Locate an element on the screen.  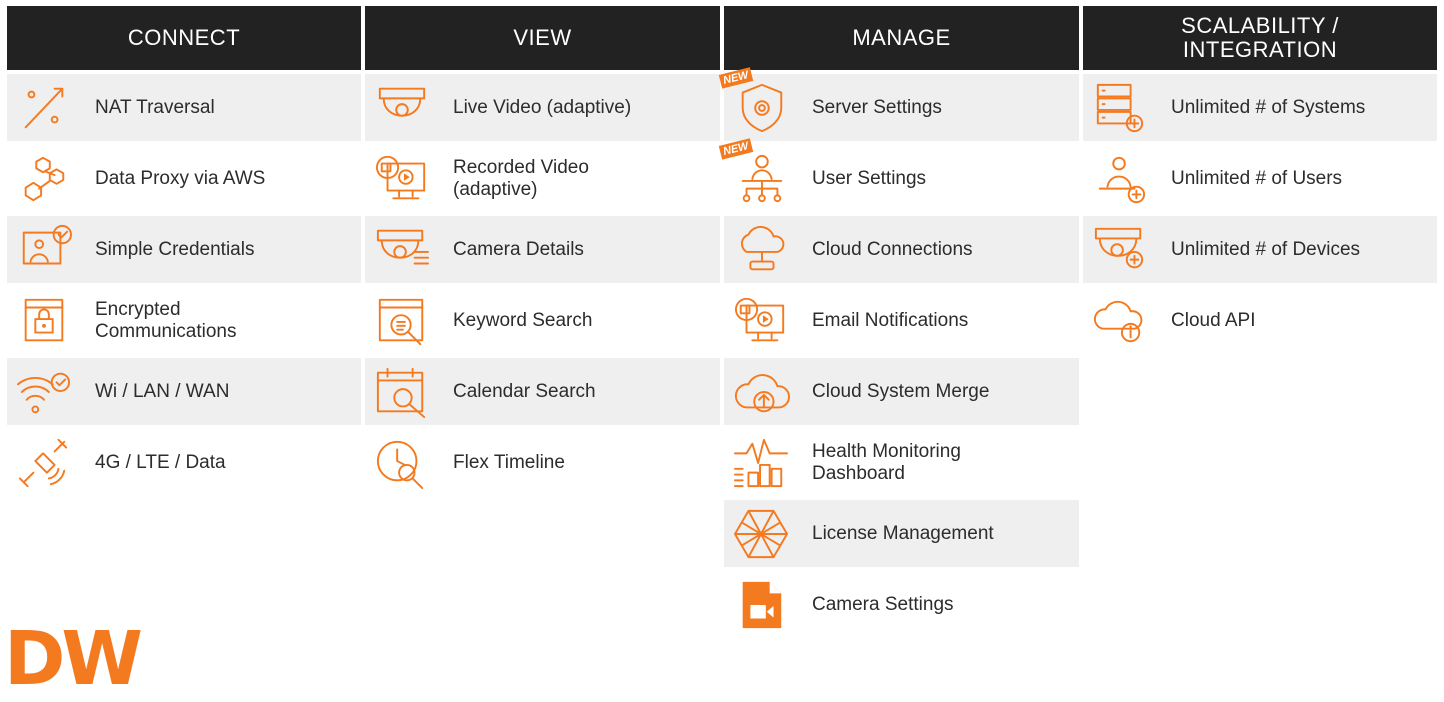
feature-label: Cloud Connections is located at coordinates (892, 249).